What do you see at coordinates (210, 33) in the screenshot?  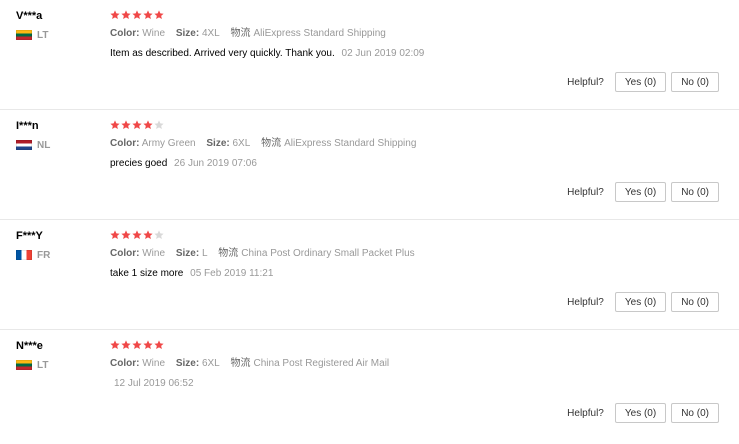 I see `size-value: 4XL` at bounding box center [210, 33].